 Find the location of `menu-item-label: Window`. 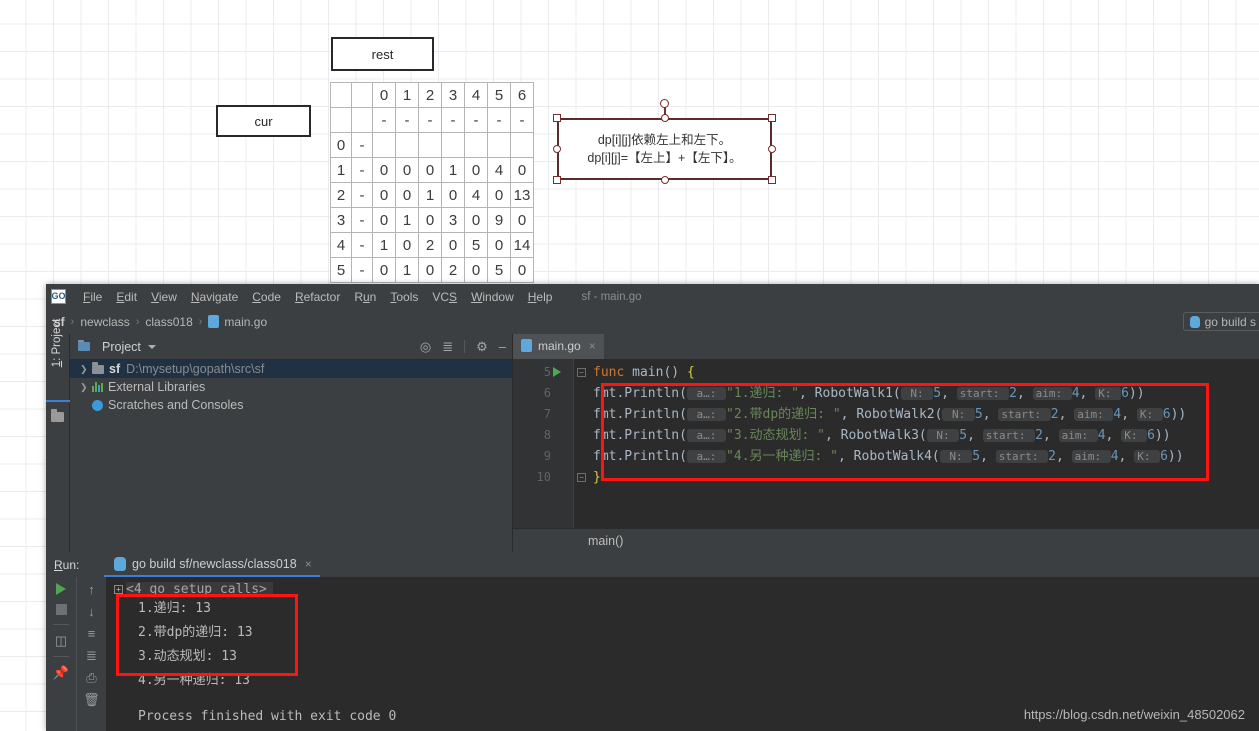

menu-item-label: Window is located at coordinates (492, 296).